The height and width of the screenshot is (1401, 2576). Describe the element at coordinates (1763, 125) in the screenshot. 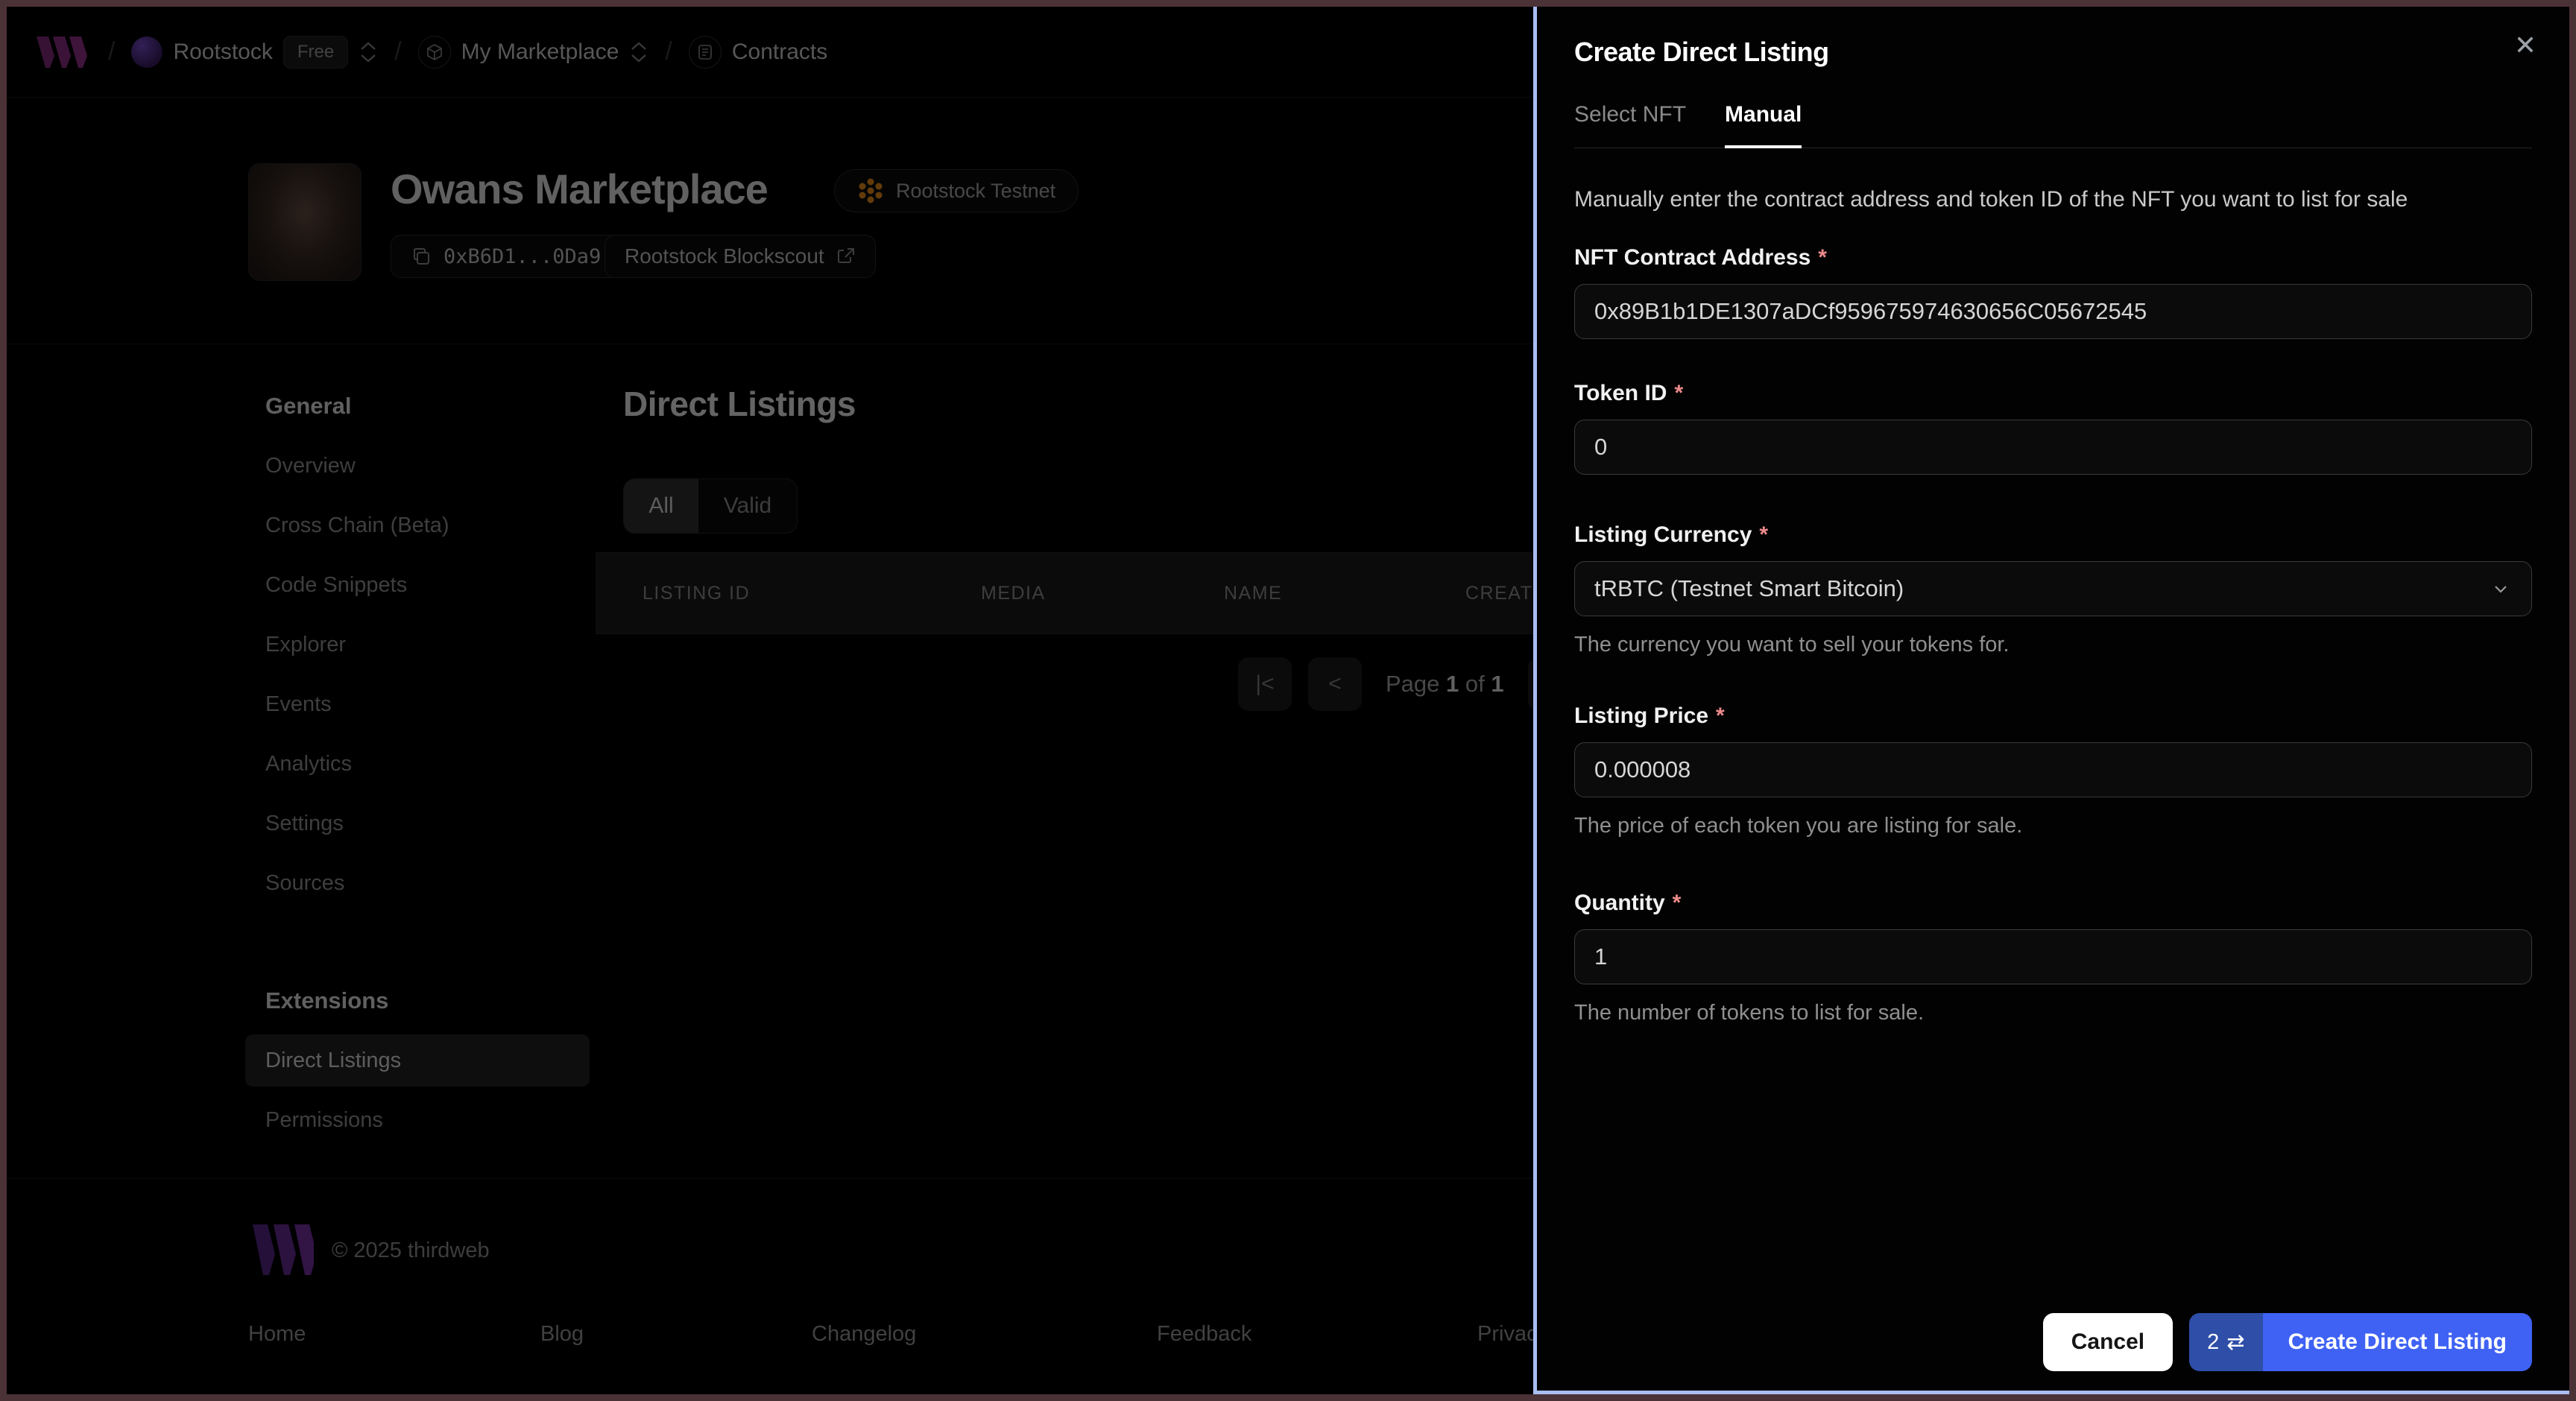

I see `tab-manual: Manual` at that location.